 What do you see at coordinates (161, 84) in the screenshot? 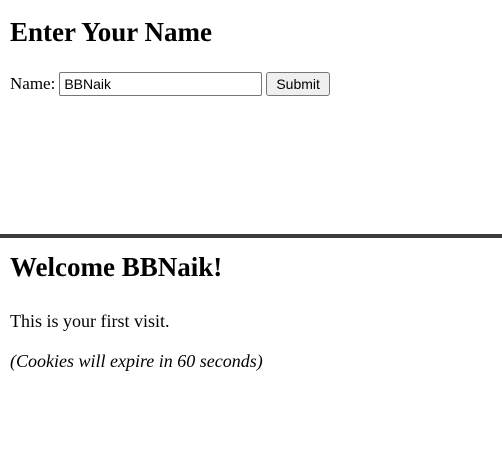
I see `name-input` at bounding box center [161, 84].